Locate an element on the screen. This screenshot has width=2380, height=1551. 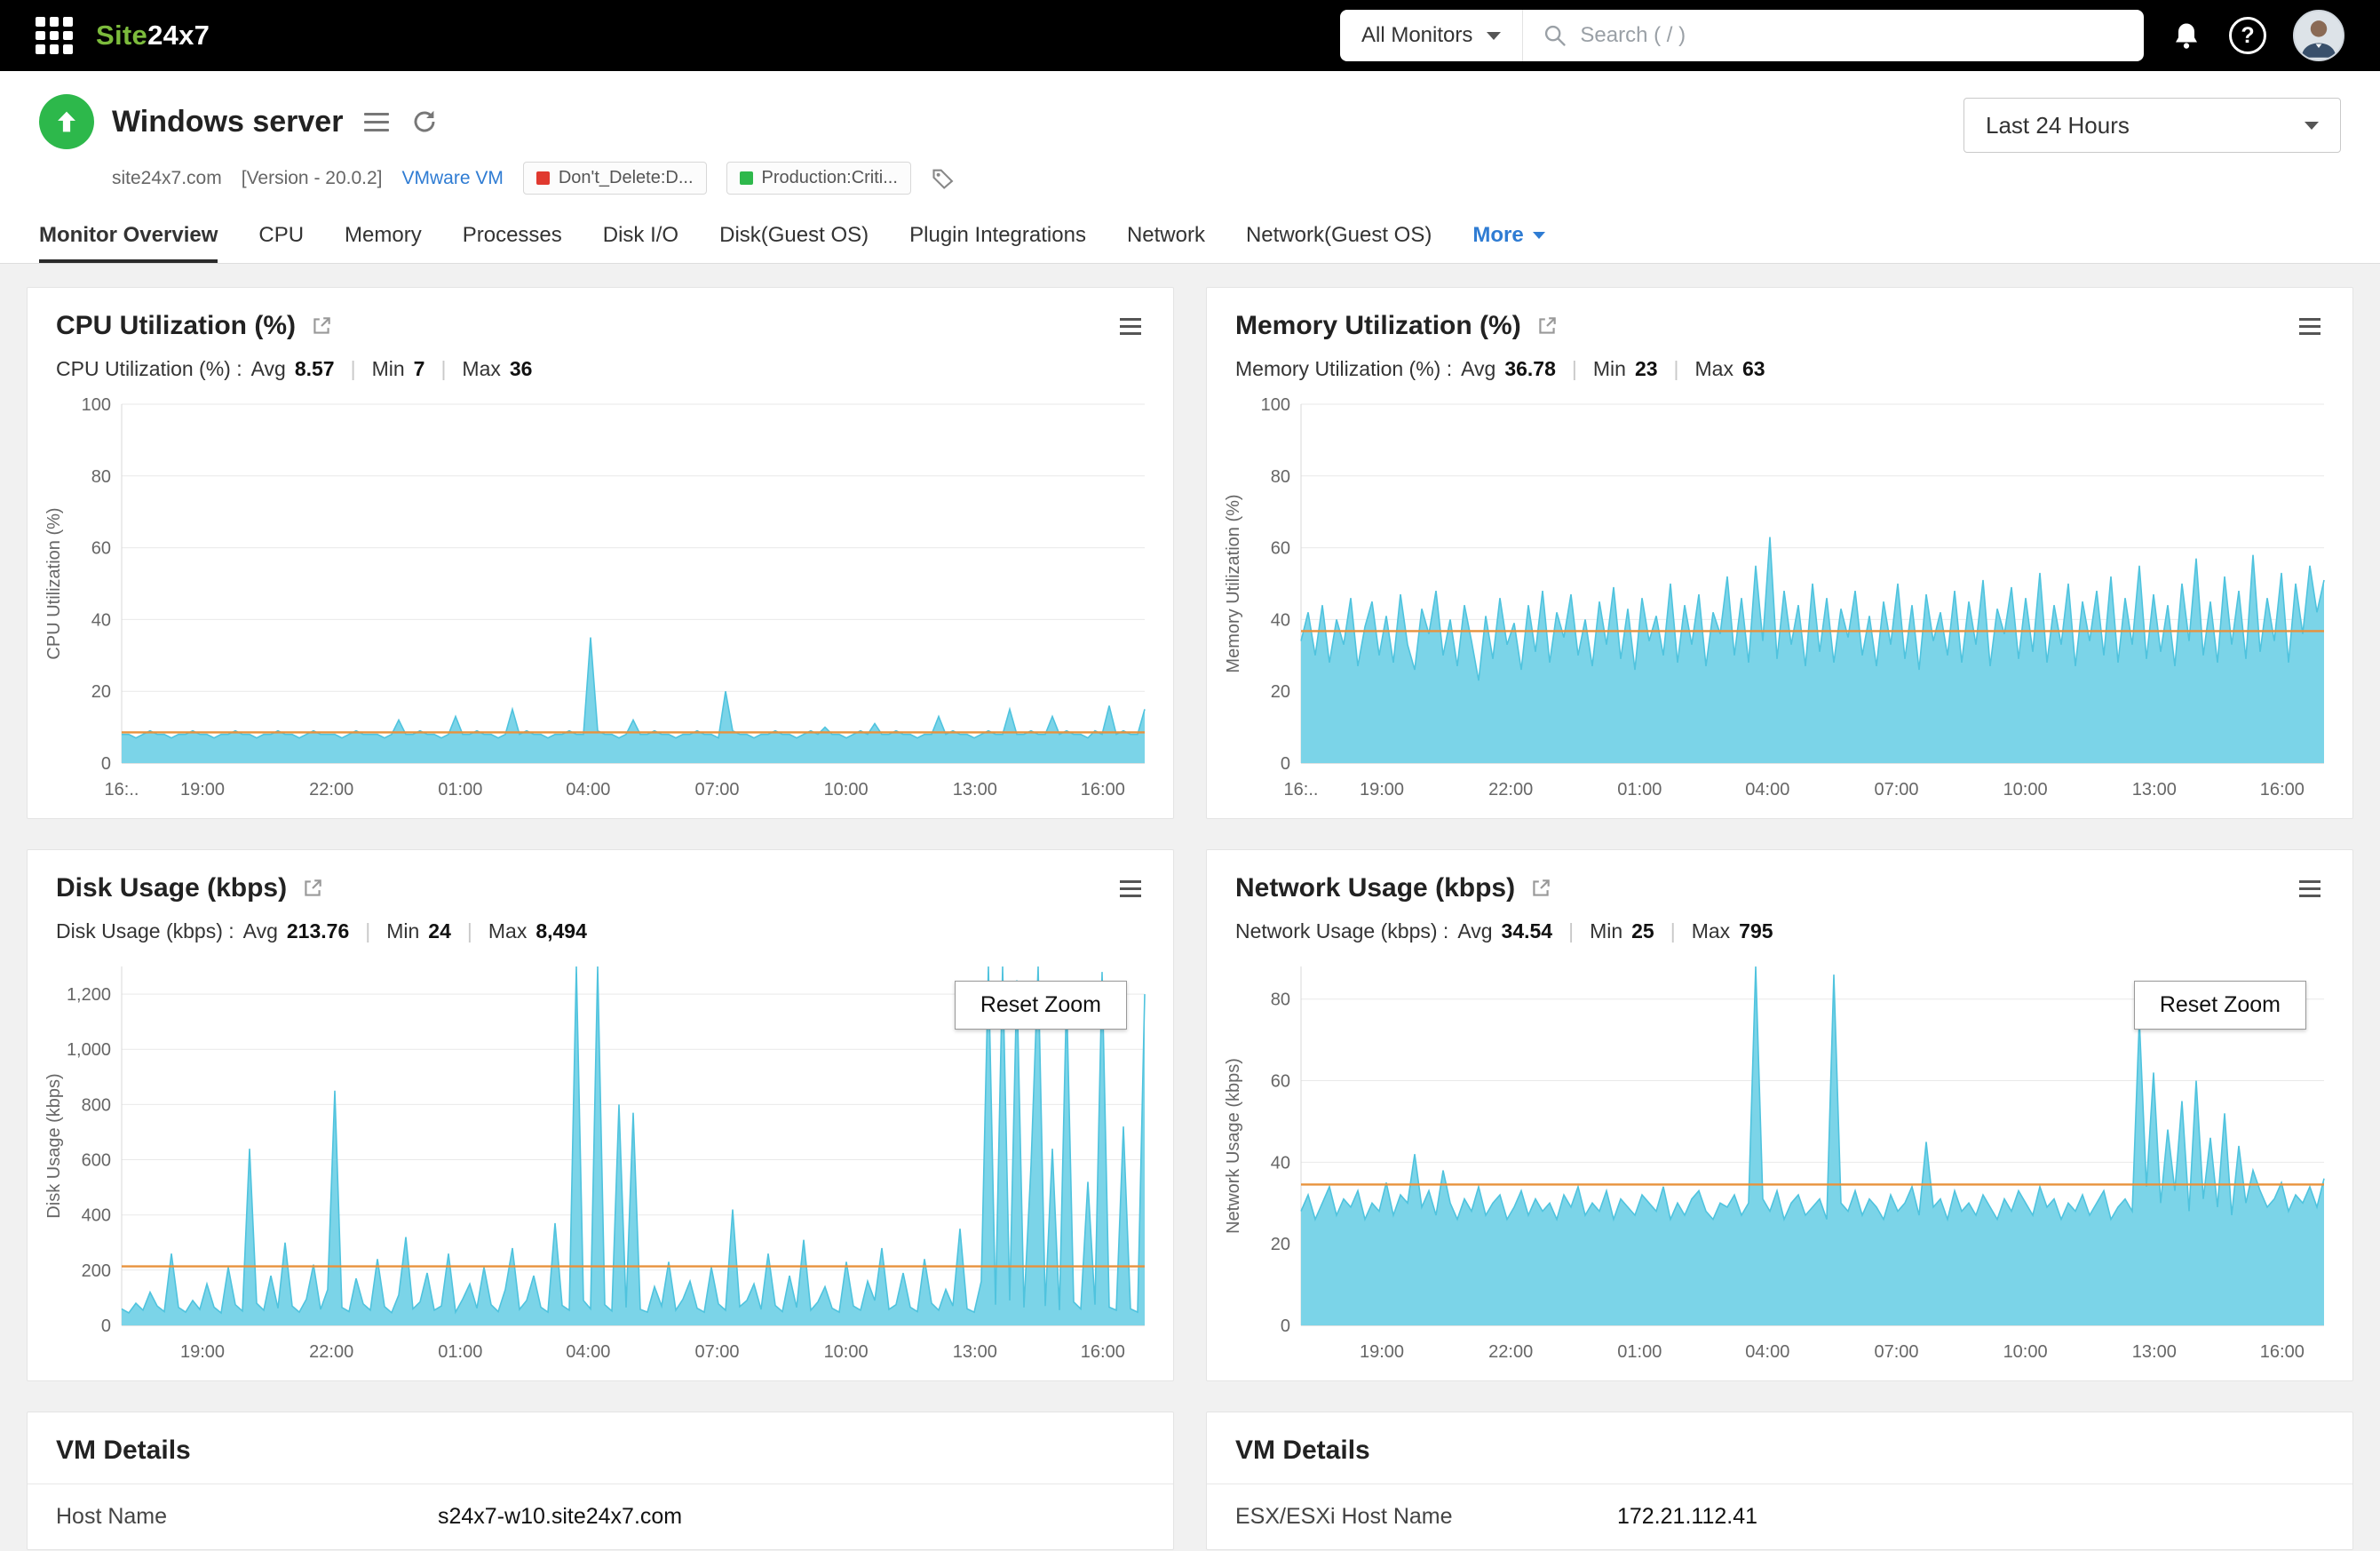
tab-processes: Processes is located at coordinates (512, 237).